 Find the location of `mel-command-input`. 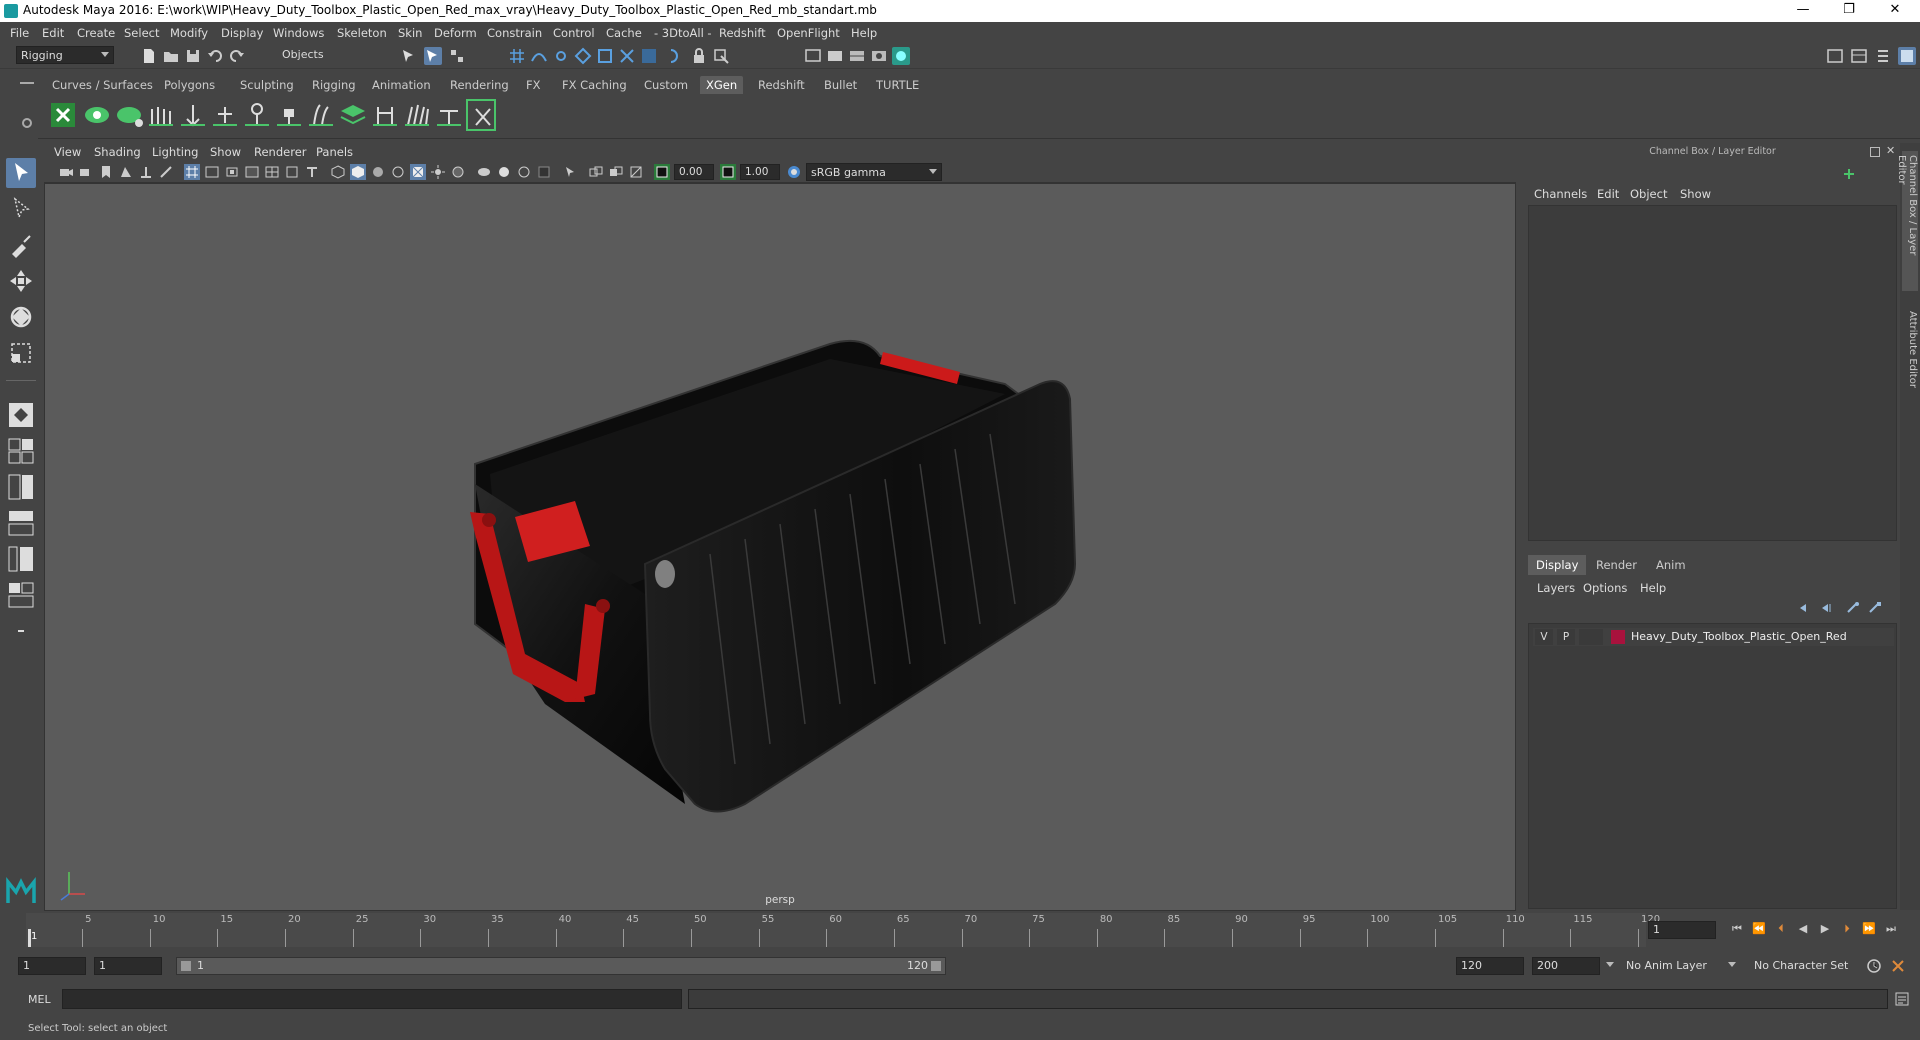

mel-command-input is located at coordinates (372, 999).